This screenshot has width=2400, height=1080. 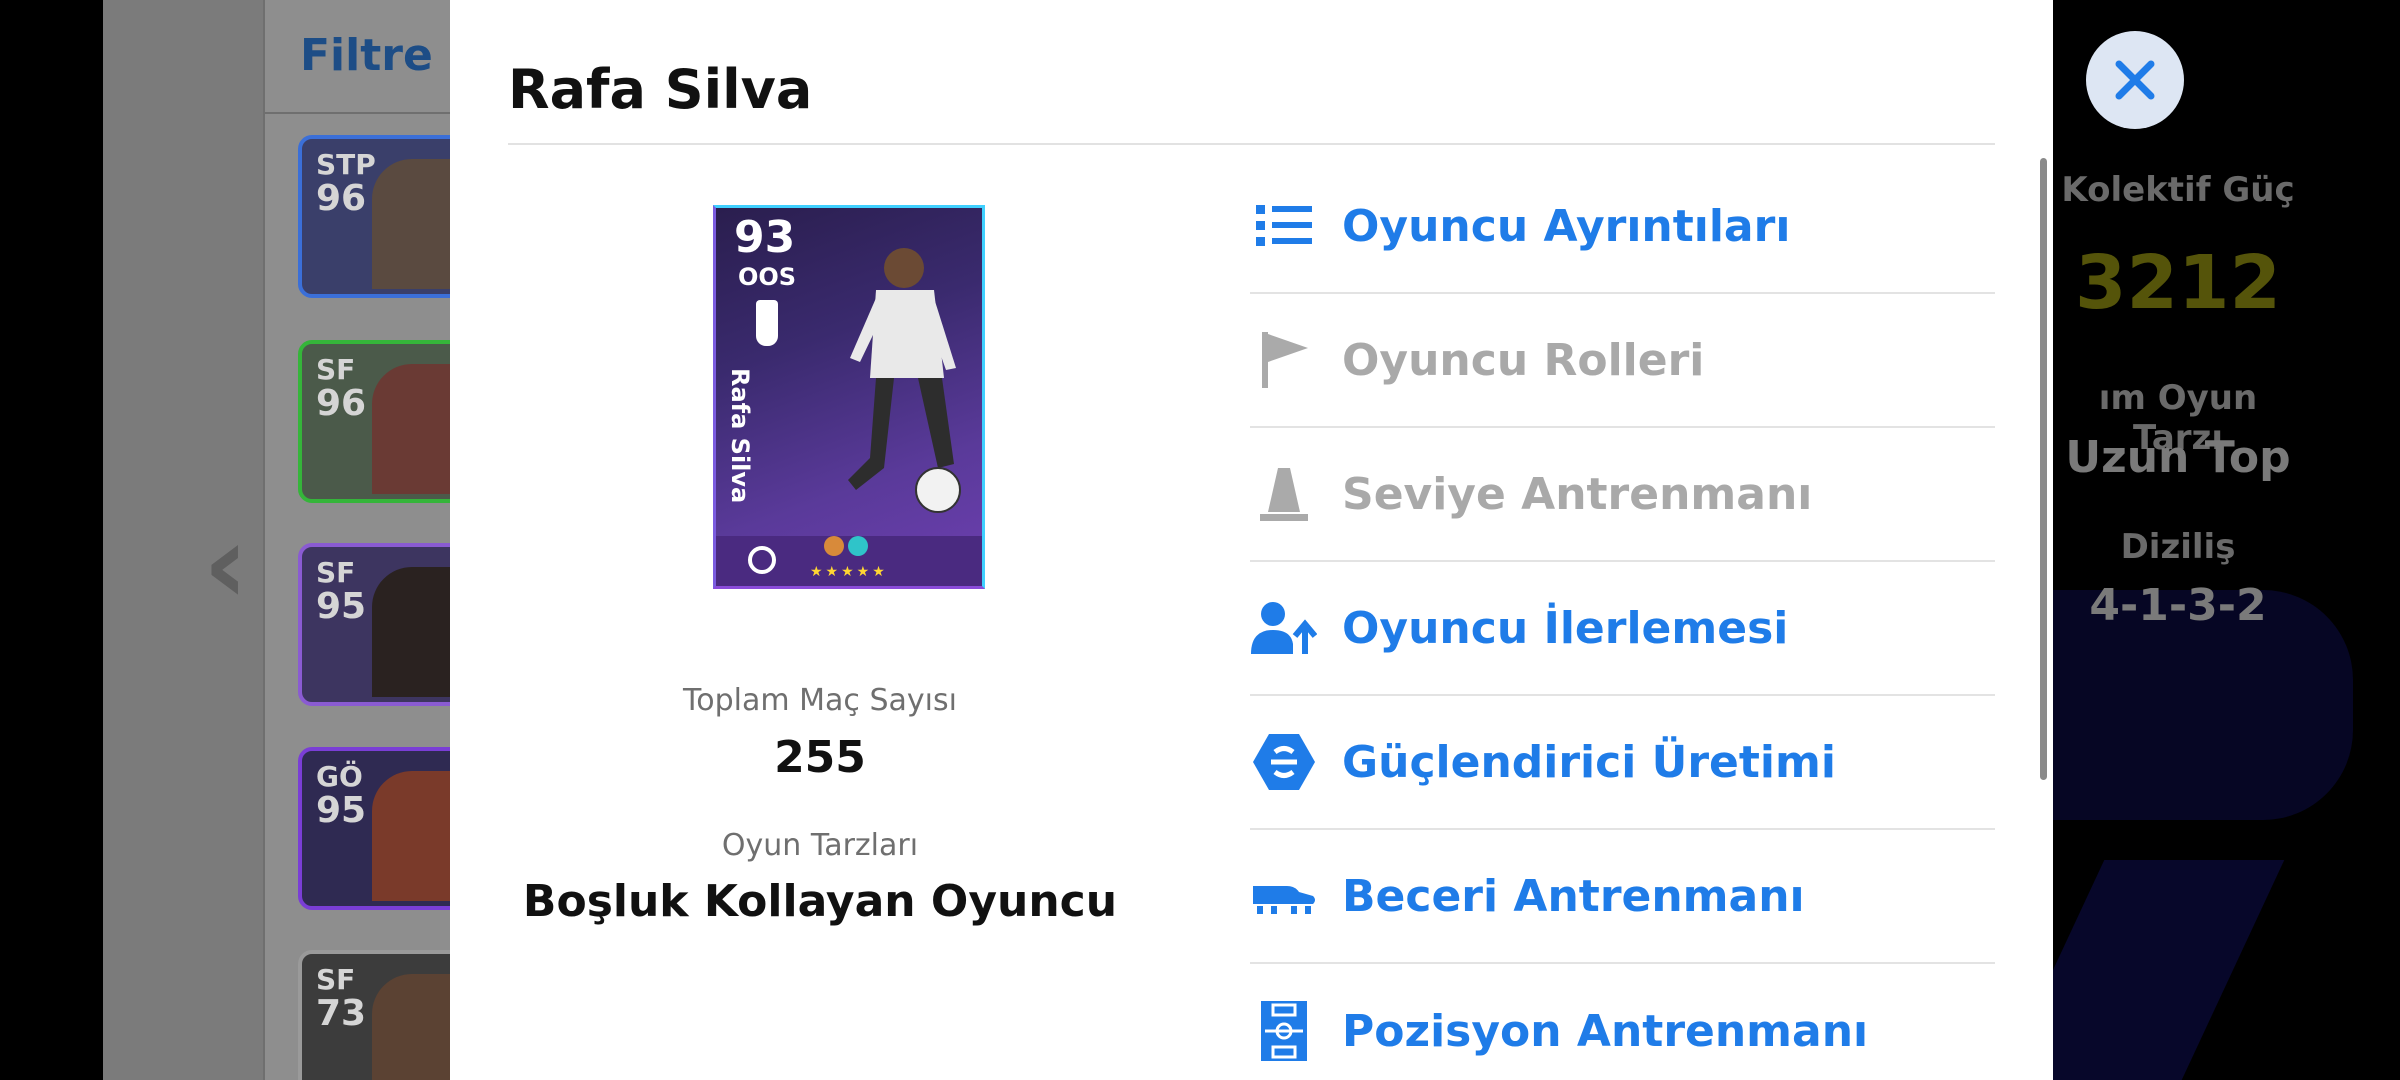 What do you see at coordinates (1577, 494) in the screenshot?
I see `menu-item-label: Seviye Antrenmanı` at bounding box center [1577, 494].